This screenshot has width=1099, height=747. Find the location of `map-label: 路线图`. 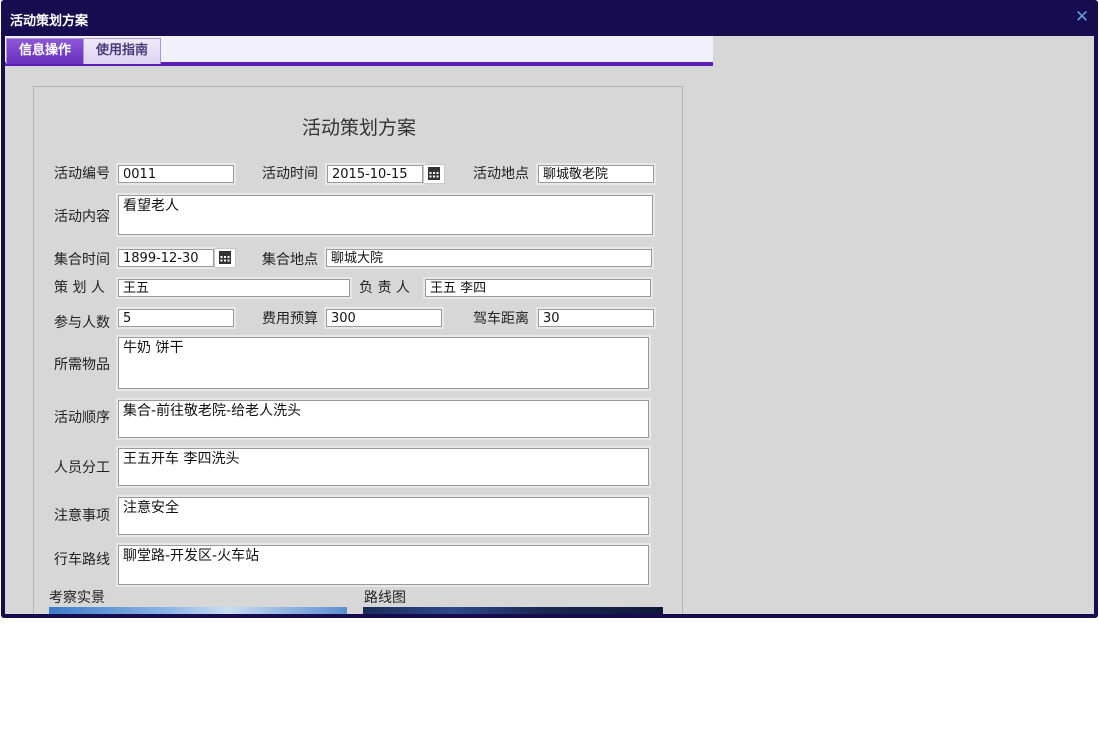

map-label: 路线图 is located at coordinates (385, 598).